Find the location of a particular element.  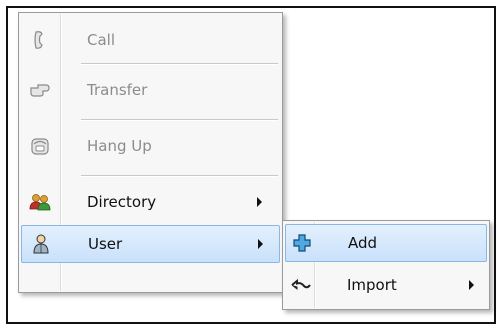

submenu-item-import: Import is located at coordinates (386, 285).